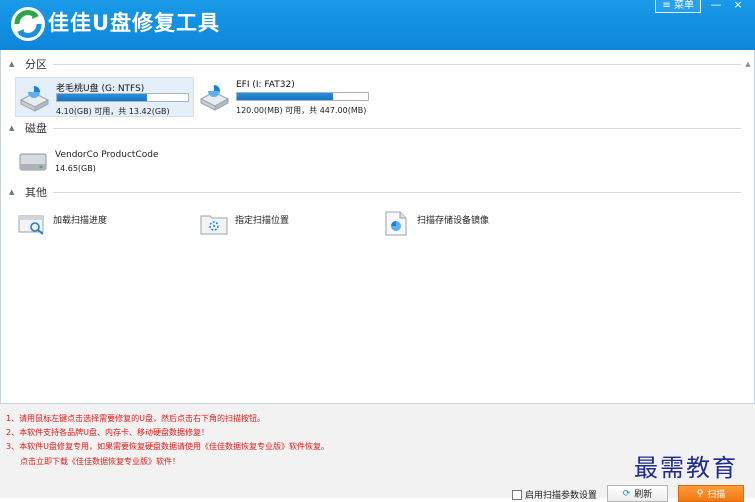 The image size is (755, 502). Describe the element at coordinates (36, 128) in the screenshot. I see `section-disk-title: 磁盘` at that location.